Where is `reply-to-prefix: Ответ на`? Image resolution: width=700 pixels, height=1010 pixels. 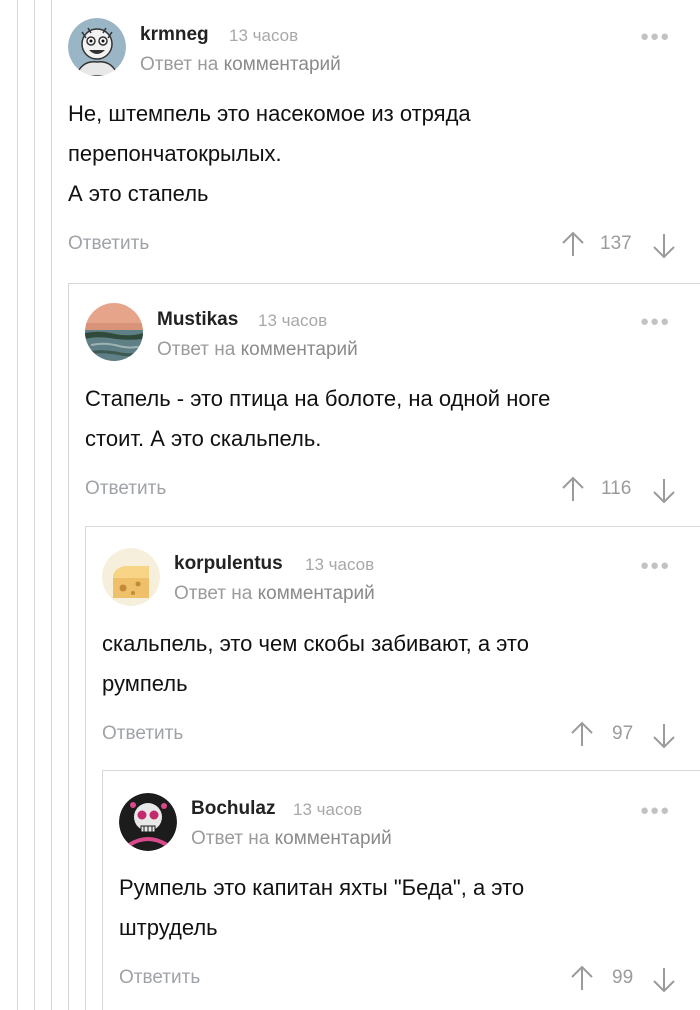
reply-to-prefix: Ответ на is located at coordinates (230, 838).